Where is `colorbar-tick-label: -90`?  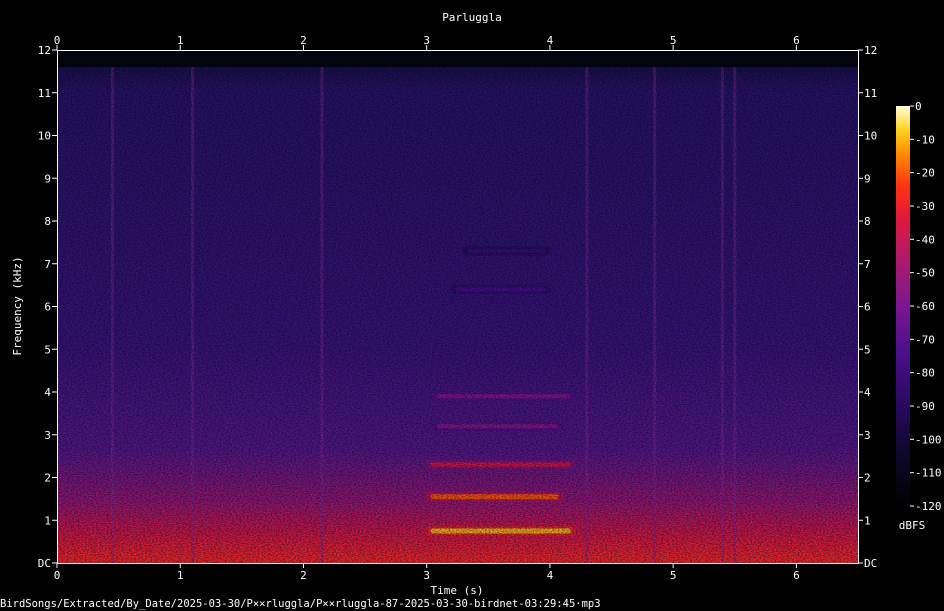
colorbar-tick-label: -90 is located at coordinates (925, 406).